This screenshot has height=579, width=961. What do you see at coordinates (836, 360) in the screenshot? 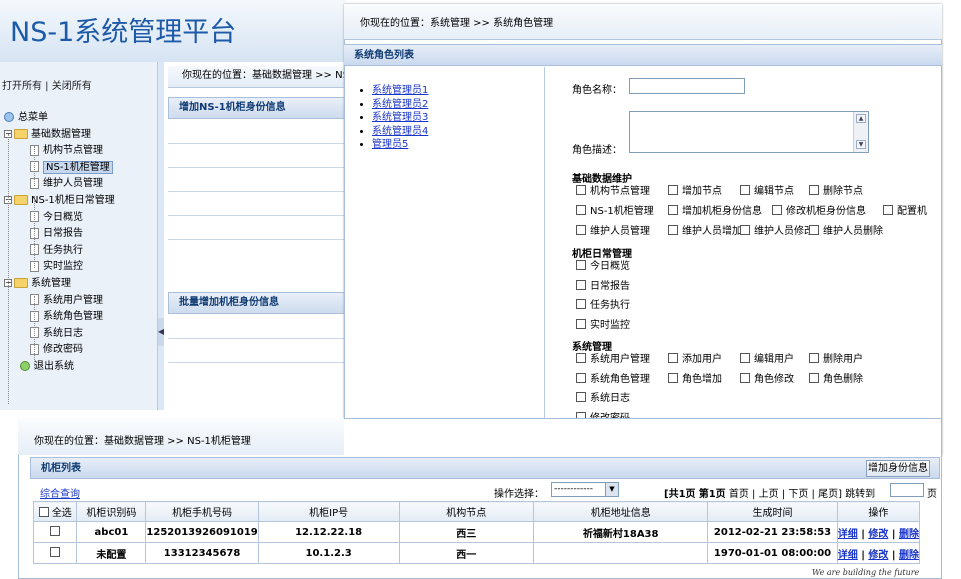
I see `permission-checkbox: 删除用户` at bounding box center [836, 360].